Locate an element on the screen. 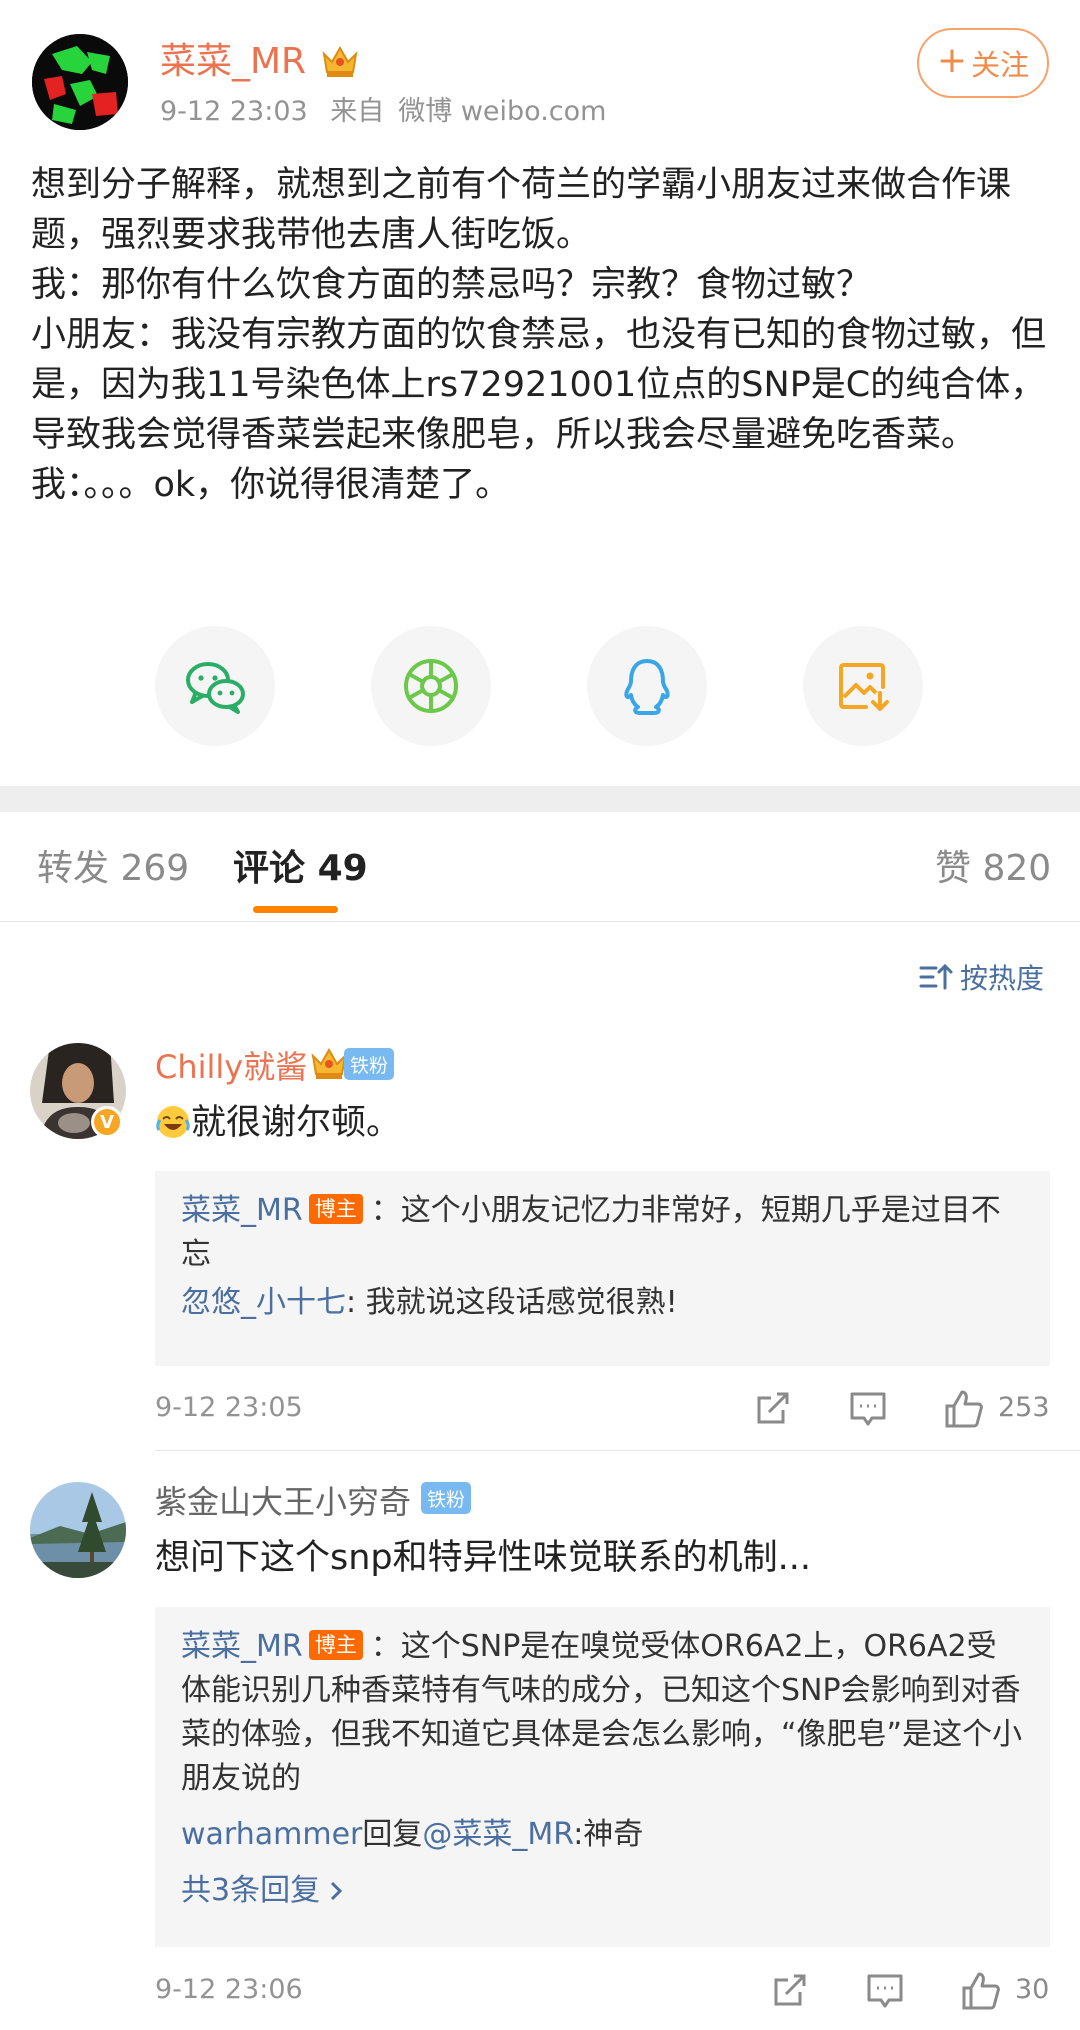 Image resolution: width=1080 pixels, height=2030 pixels. reply-text: : 我就说这段话感觉很熟! is located at coordinates (512, 1302).